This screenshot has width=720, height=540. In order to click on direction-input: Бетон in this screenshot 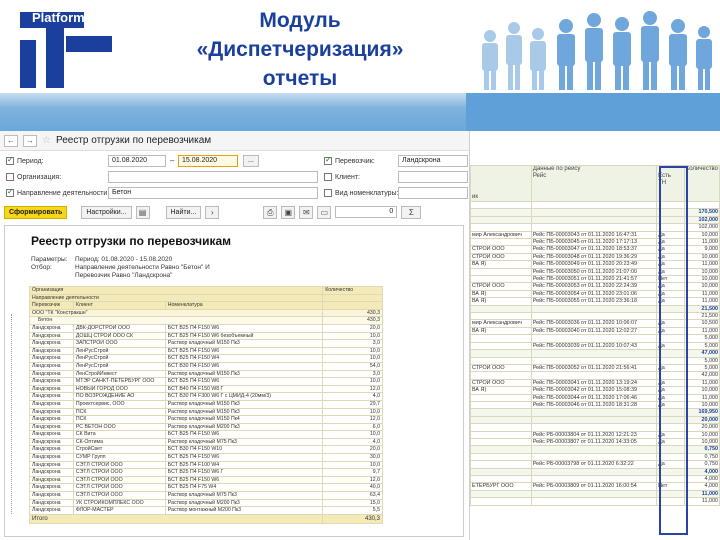, I will do `click(213, 193)`.